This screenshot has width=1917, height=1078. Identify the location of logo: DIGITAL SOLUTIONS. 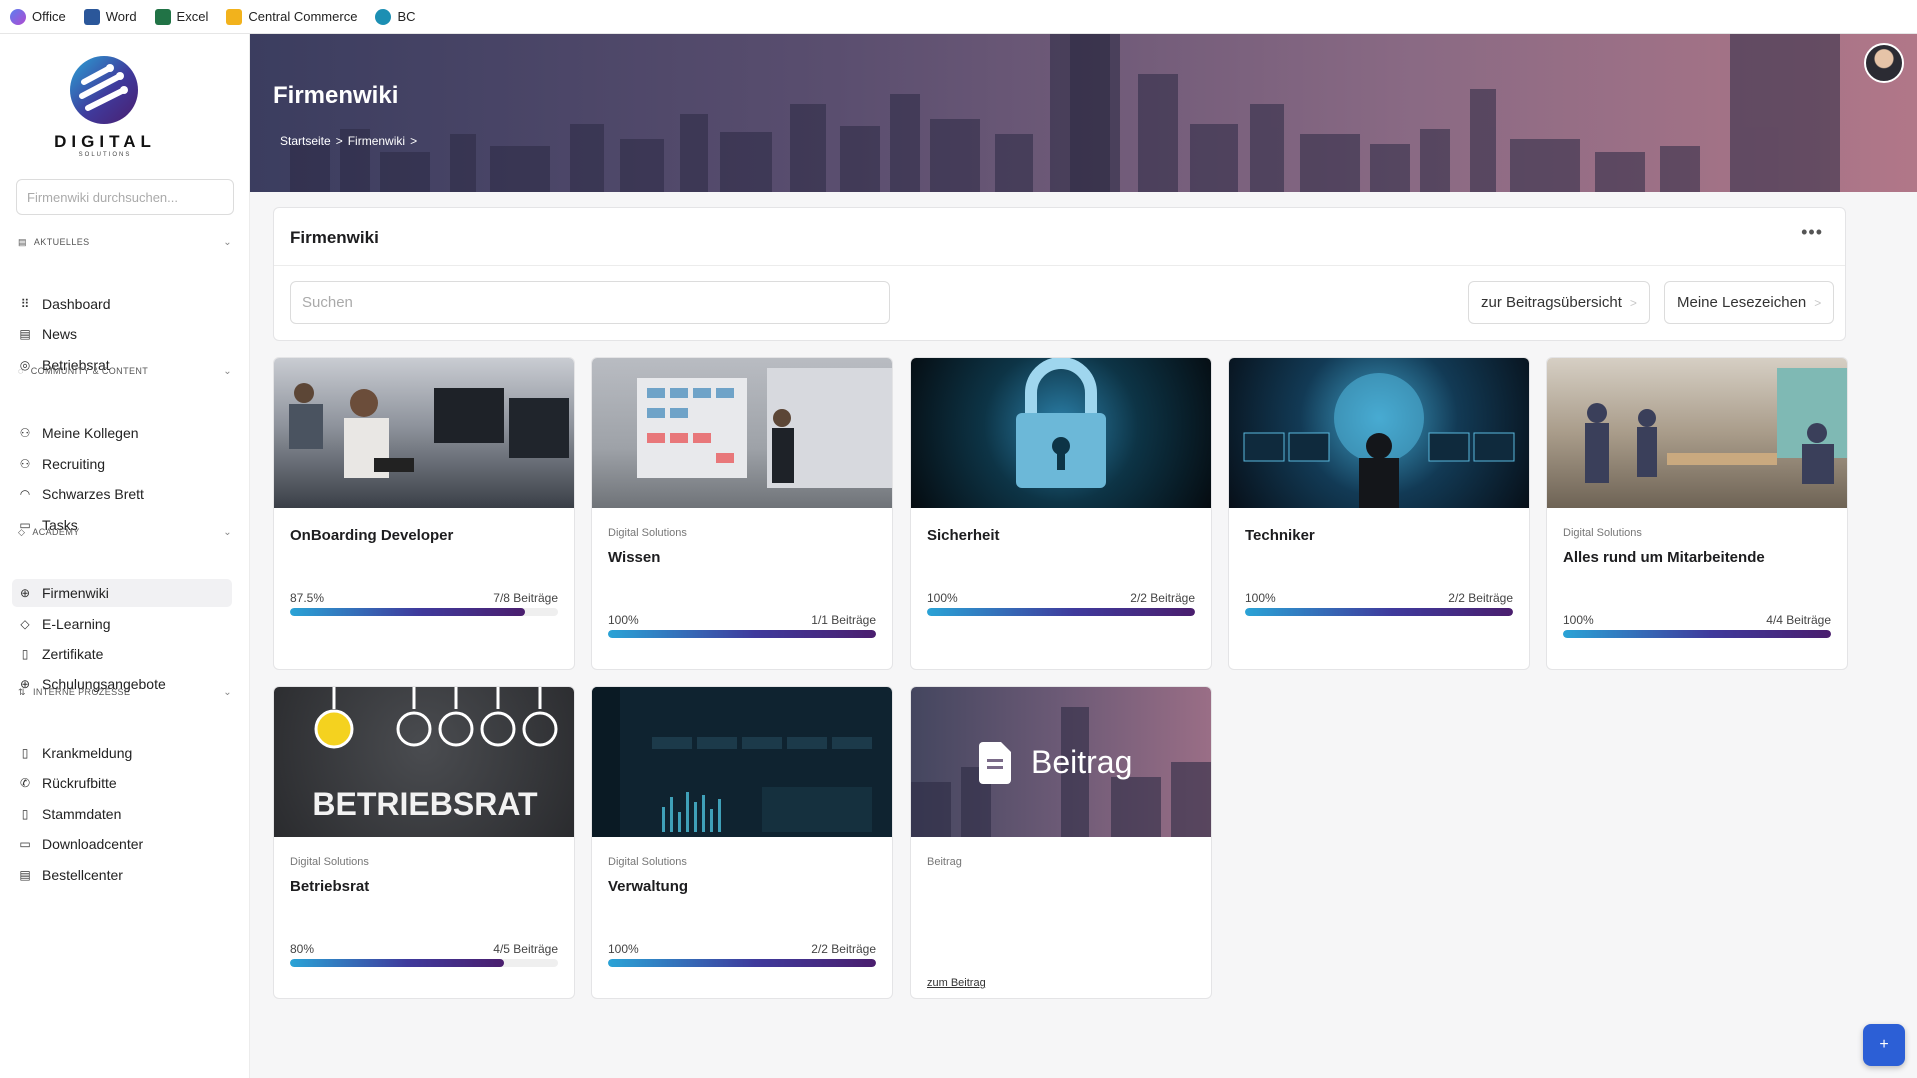
(110, 108).